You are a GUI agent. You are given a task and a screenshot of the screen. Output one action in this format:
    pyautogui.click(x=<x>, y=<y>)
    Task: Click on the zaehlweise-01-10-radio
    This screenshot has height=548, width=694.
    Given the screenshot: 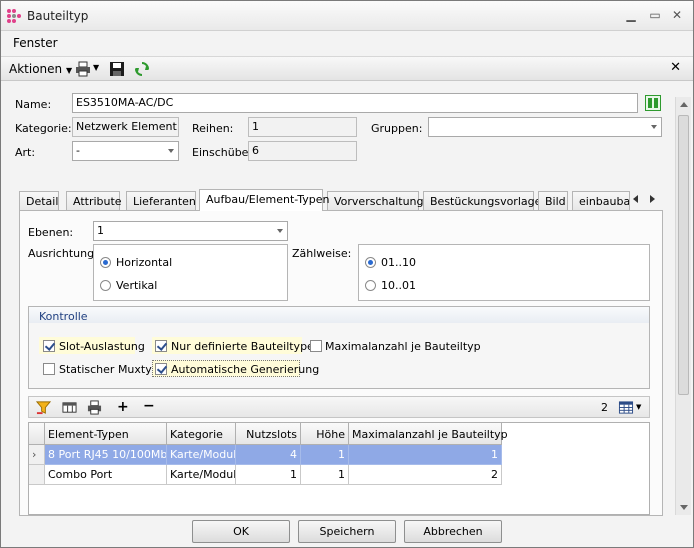 What is the action you would take?
    pyautogui.click(x=370, y=262)
    